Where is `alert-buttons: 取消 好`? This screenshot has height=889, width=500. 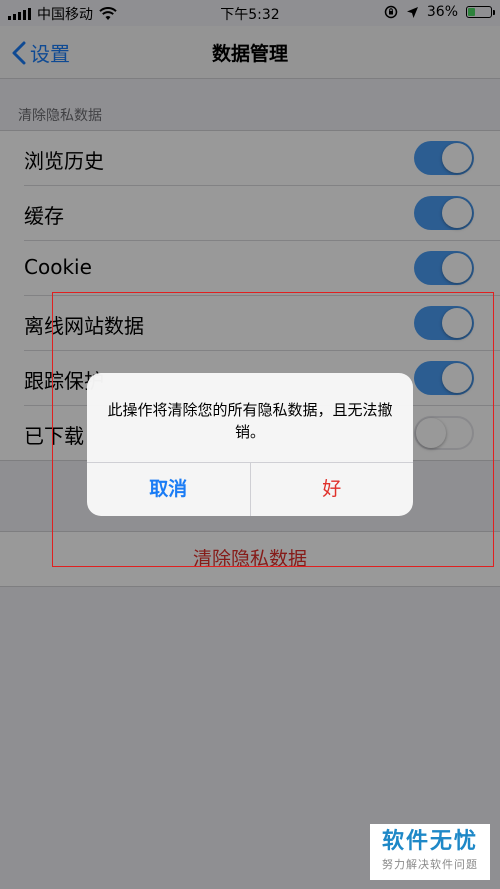 alert-buttons: 取消 好 is located at coordinates (250, 489).